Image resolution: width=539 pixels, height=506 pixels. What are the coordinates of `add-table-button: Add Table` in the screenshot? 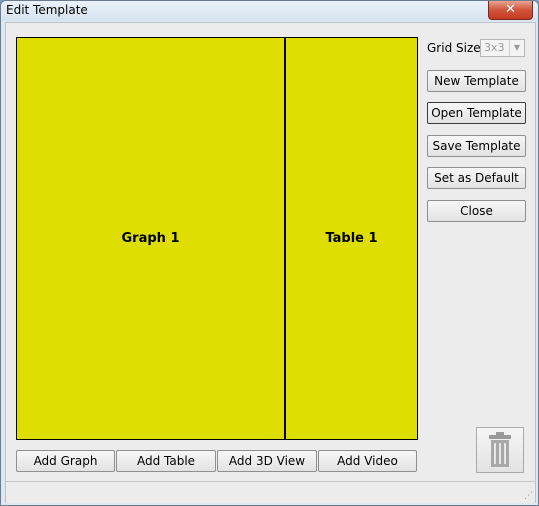 It's located at (166, 461).